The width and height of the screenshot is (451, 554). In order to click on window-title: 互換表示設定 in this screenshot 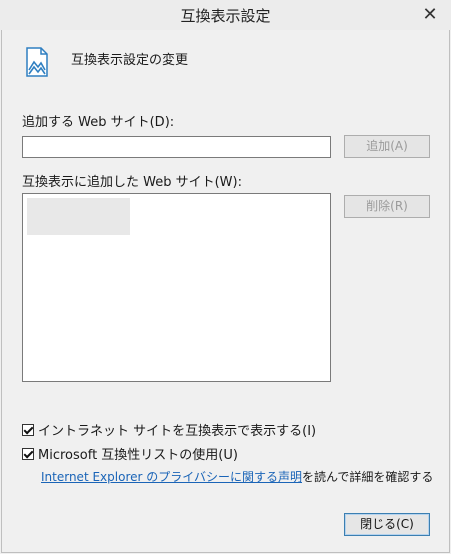, I will do `click(225, 16)`.